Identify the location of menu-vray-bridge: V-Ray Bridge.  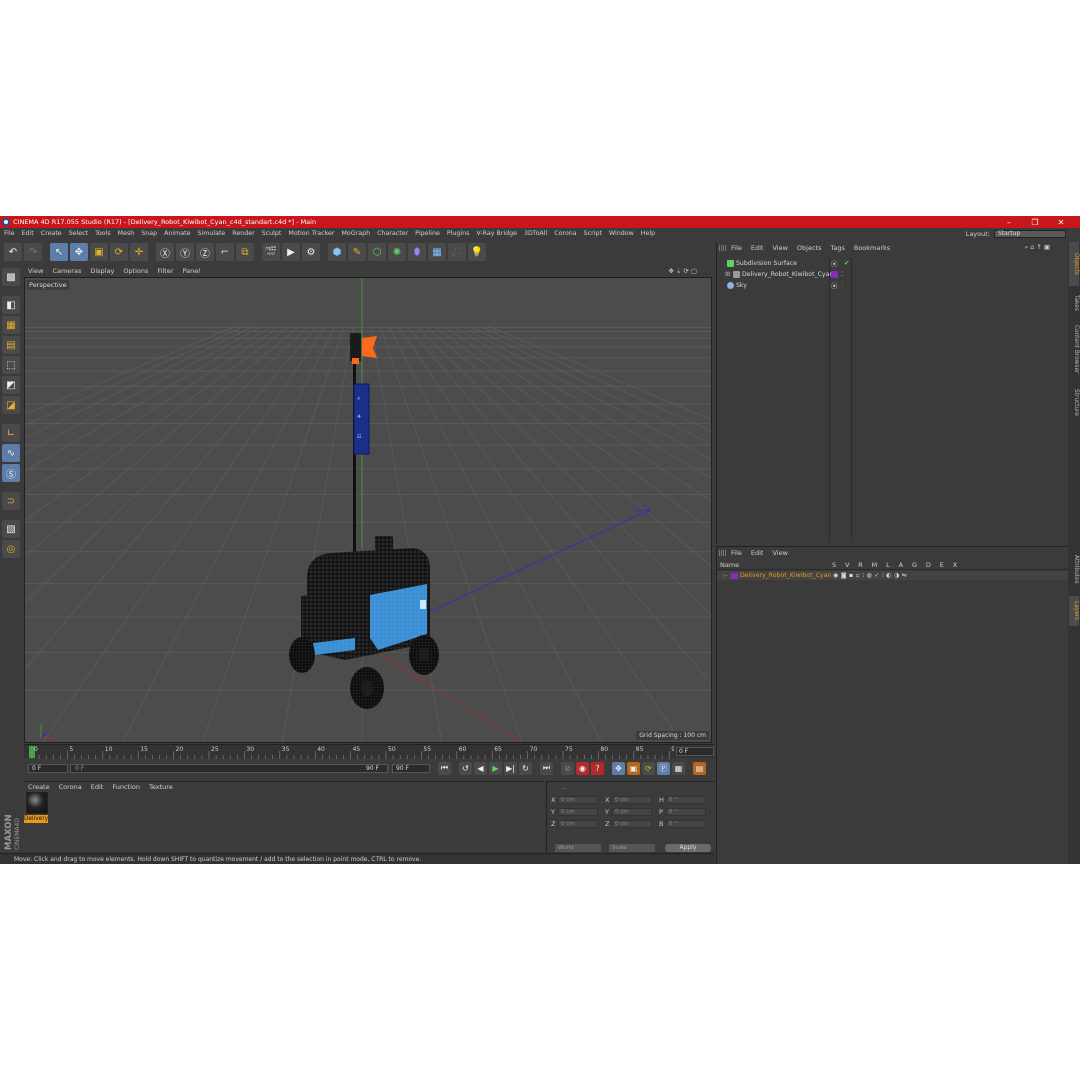
(496, 233).